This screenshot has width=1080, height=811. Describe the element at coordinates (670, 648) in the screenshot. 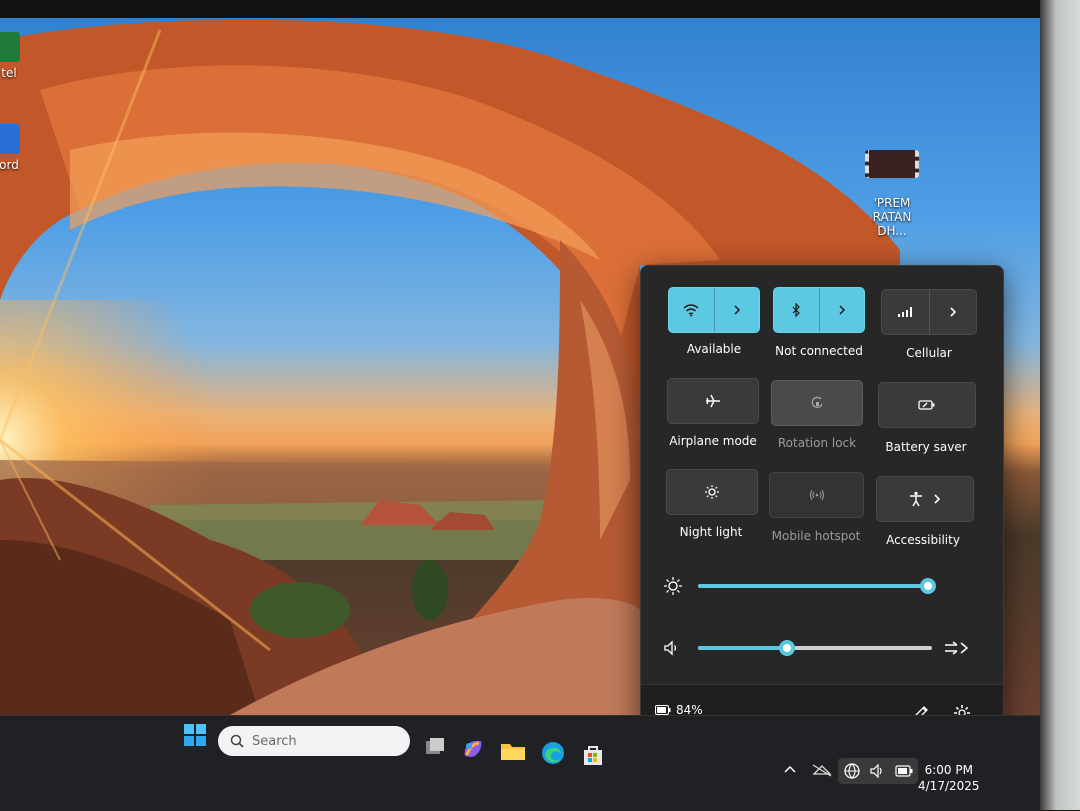

I see `volume-icon` at that location.